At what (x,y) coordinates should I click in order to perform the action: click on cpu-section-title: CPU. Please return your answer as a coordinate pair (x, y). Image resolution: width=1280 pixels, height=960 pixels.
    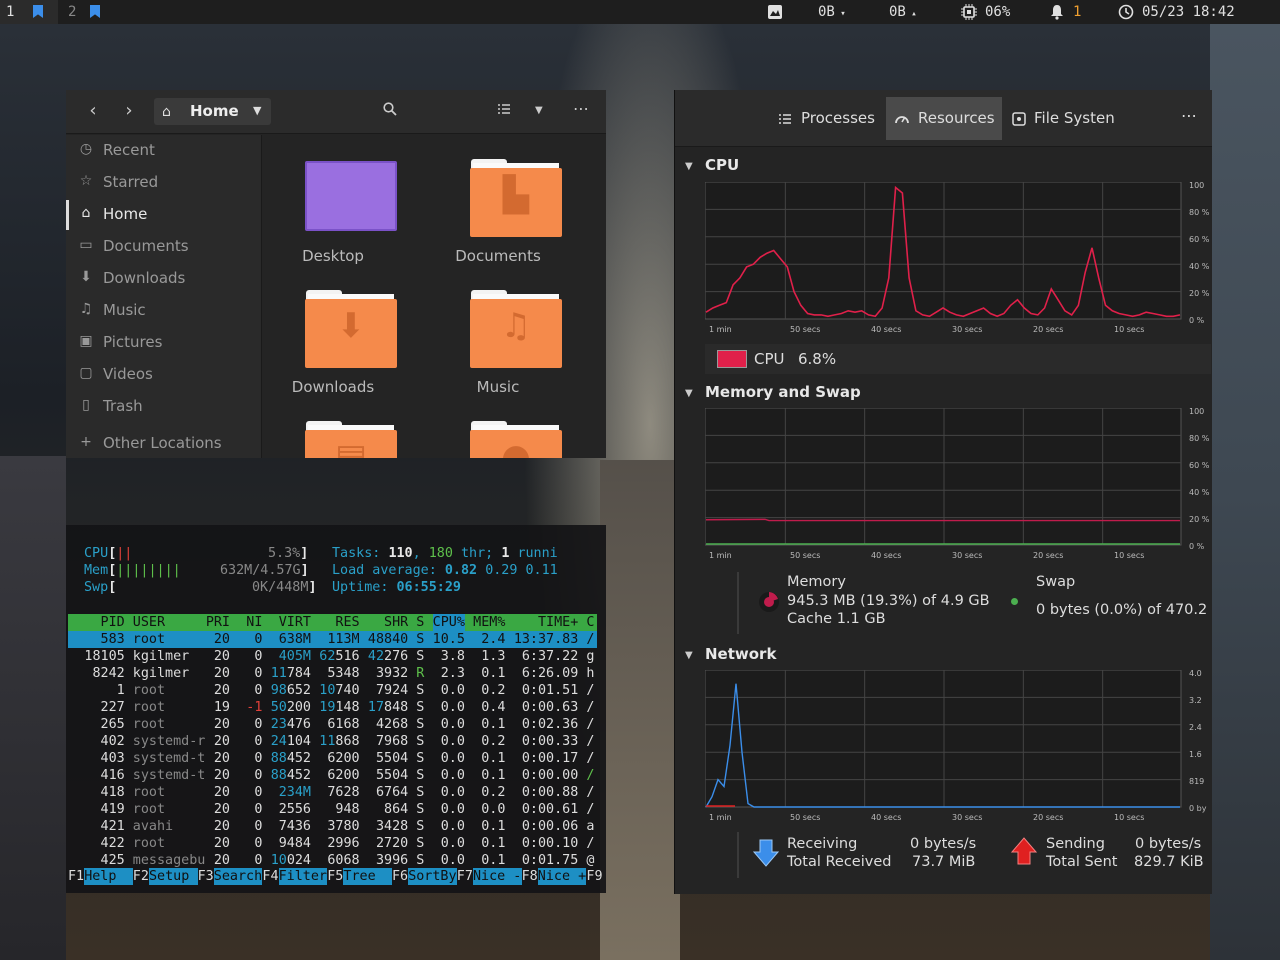
    Looking at the image, I should click on (722, 165).